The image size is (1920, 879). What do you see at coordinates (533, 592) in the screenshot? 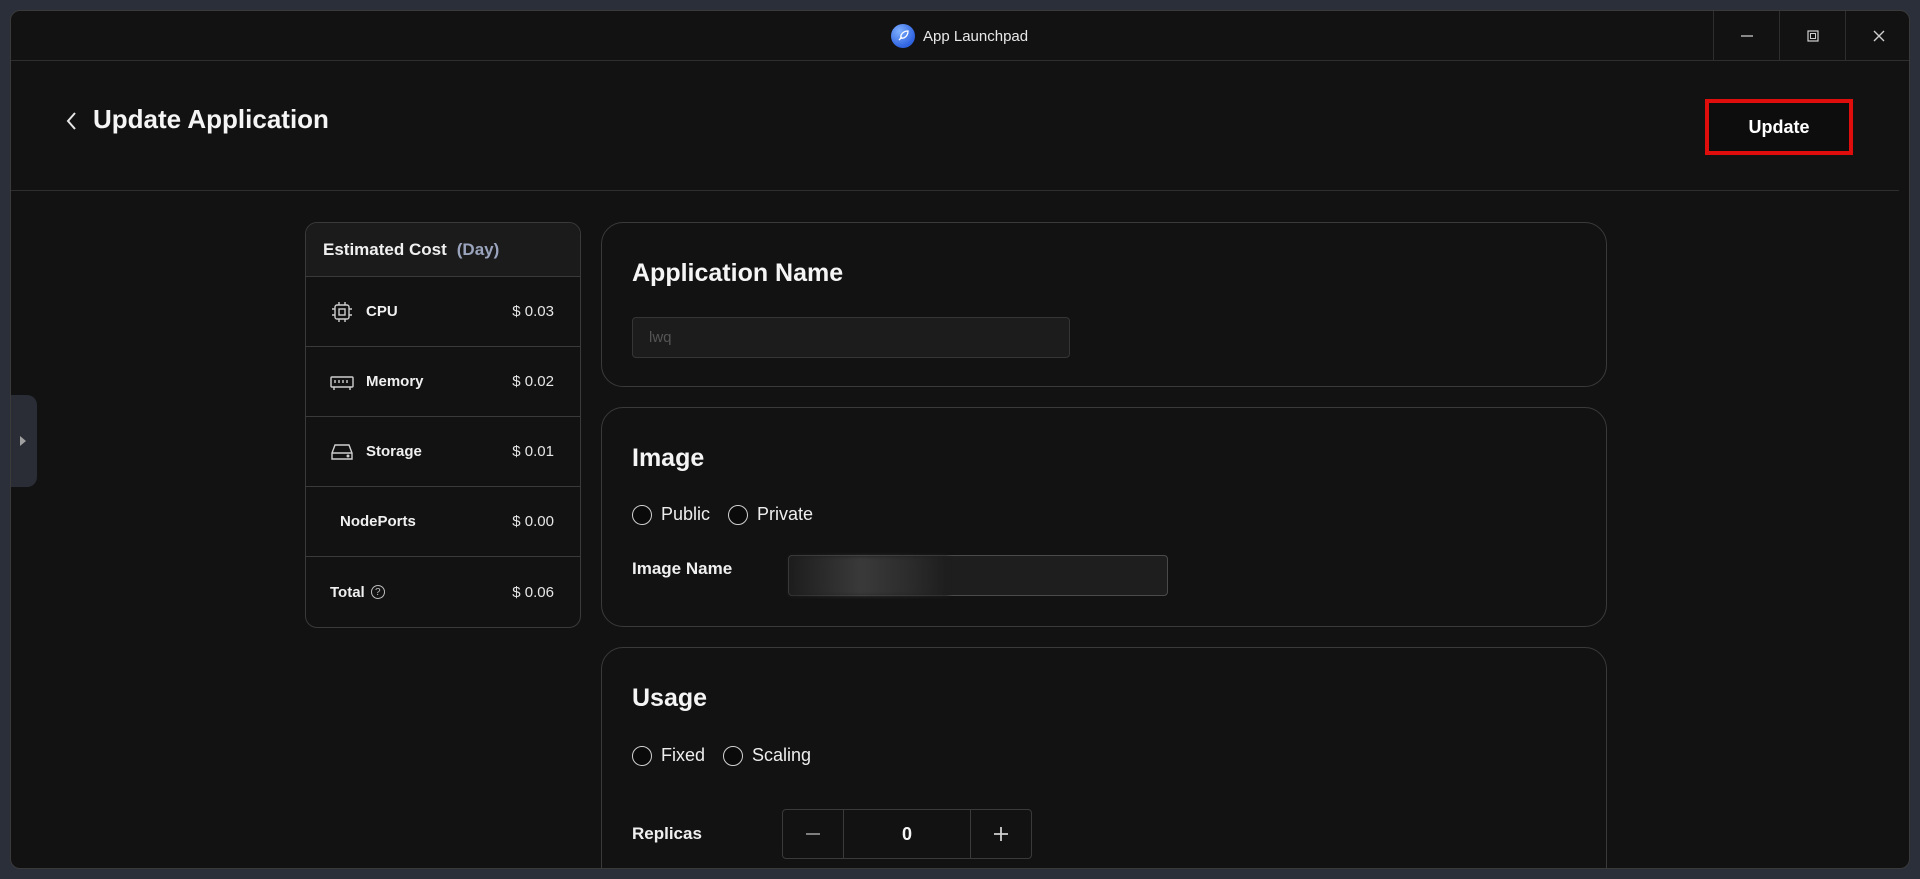
I see `cost-value: $ 0.06` at bounding box center [533, 592].